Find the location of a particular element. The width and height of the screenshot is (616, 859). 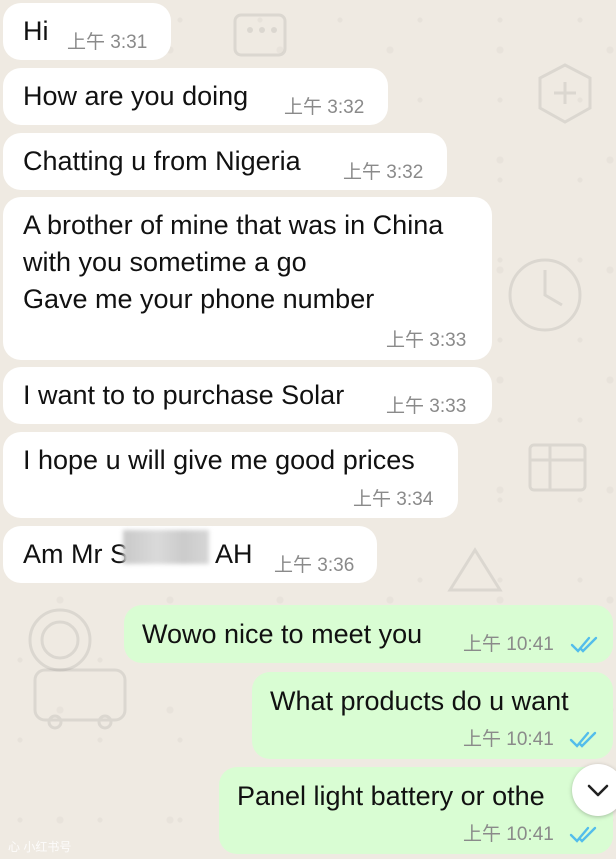

message-time: 上午 3:34 is located at coordinates (393, 499).